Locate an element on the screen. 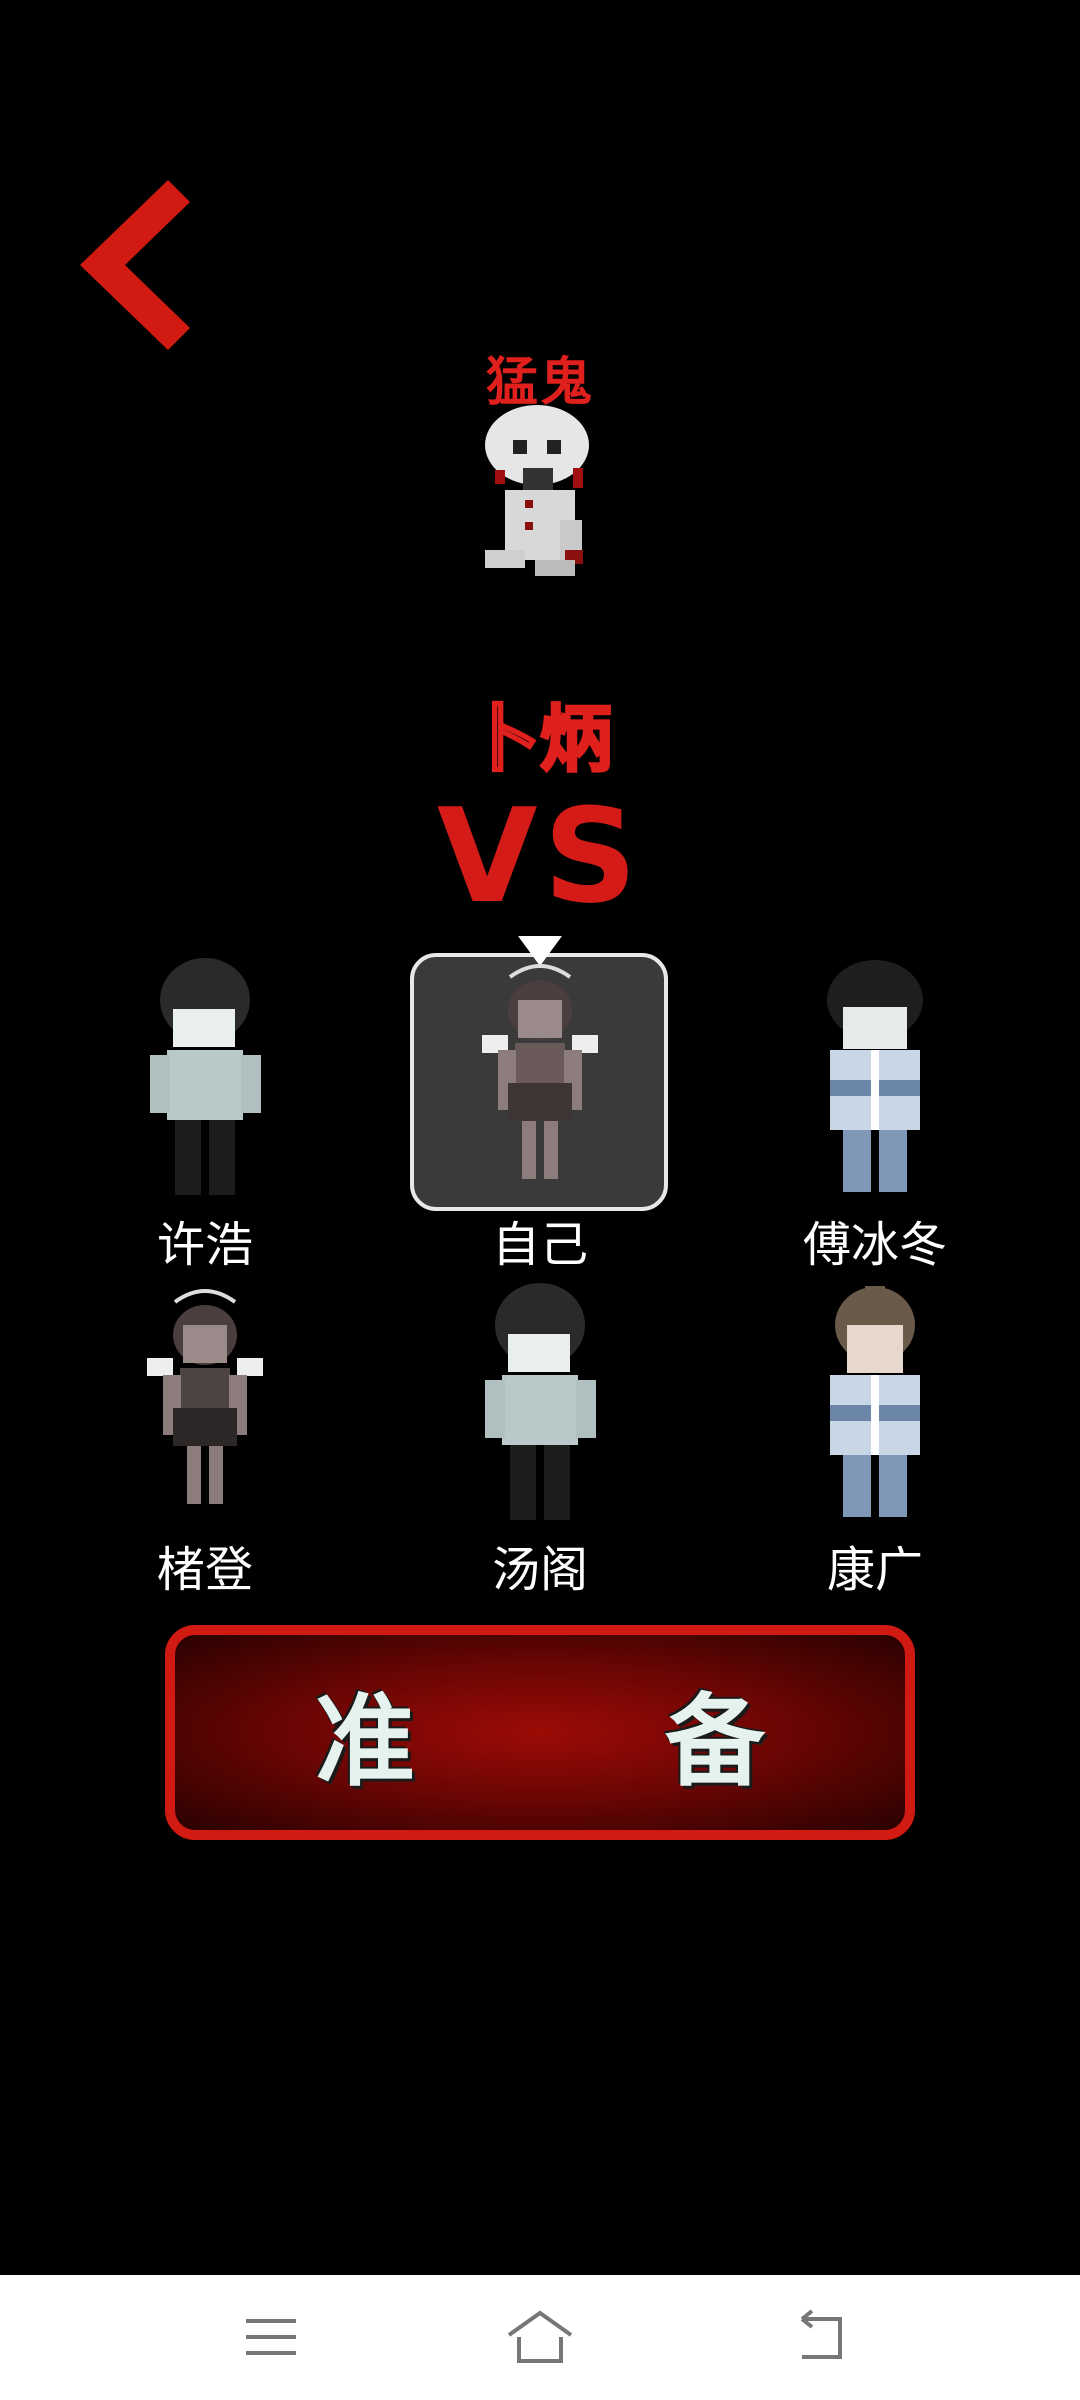 This screenshot has width=1080, height=2400. home-icon is located at coordinates (540, 2337).